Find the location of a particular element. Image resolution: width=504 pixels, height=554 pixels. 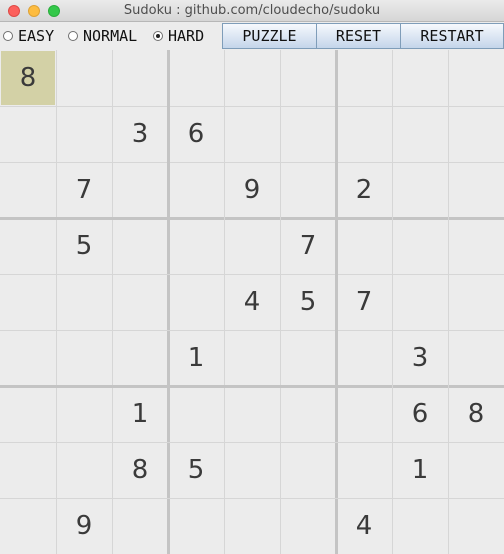

window-title: Sudoku : github.com/cloudecho/sudoku is located at coordinates (252, 10).